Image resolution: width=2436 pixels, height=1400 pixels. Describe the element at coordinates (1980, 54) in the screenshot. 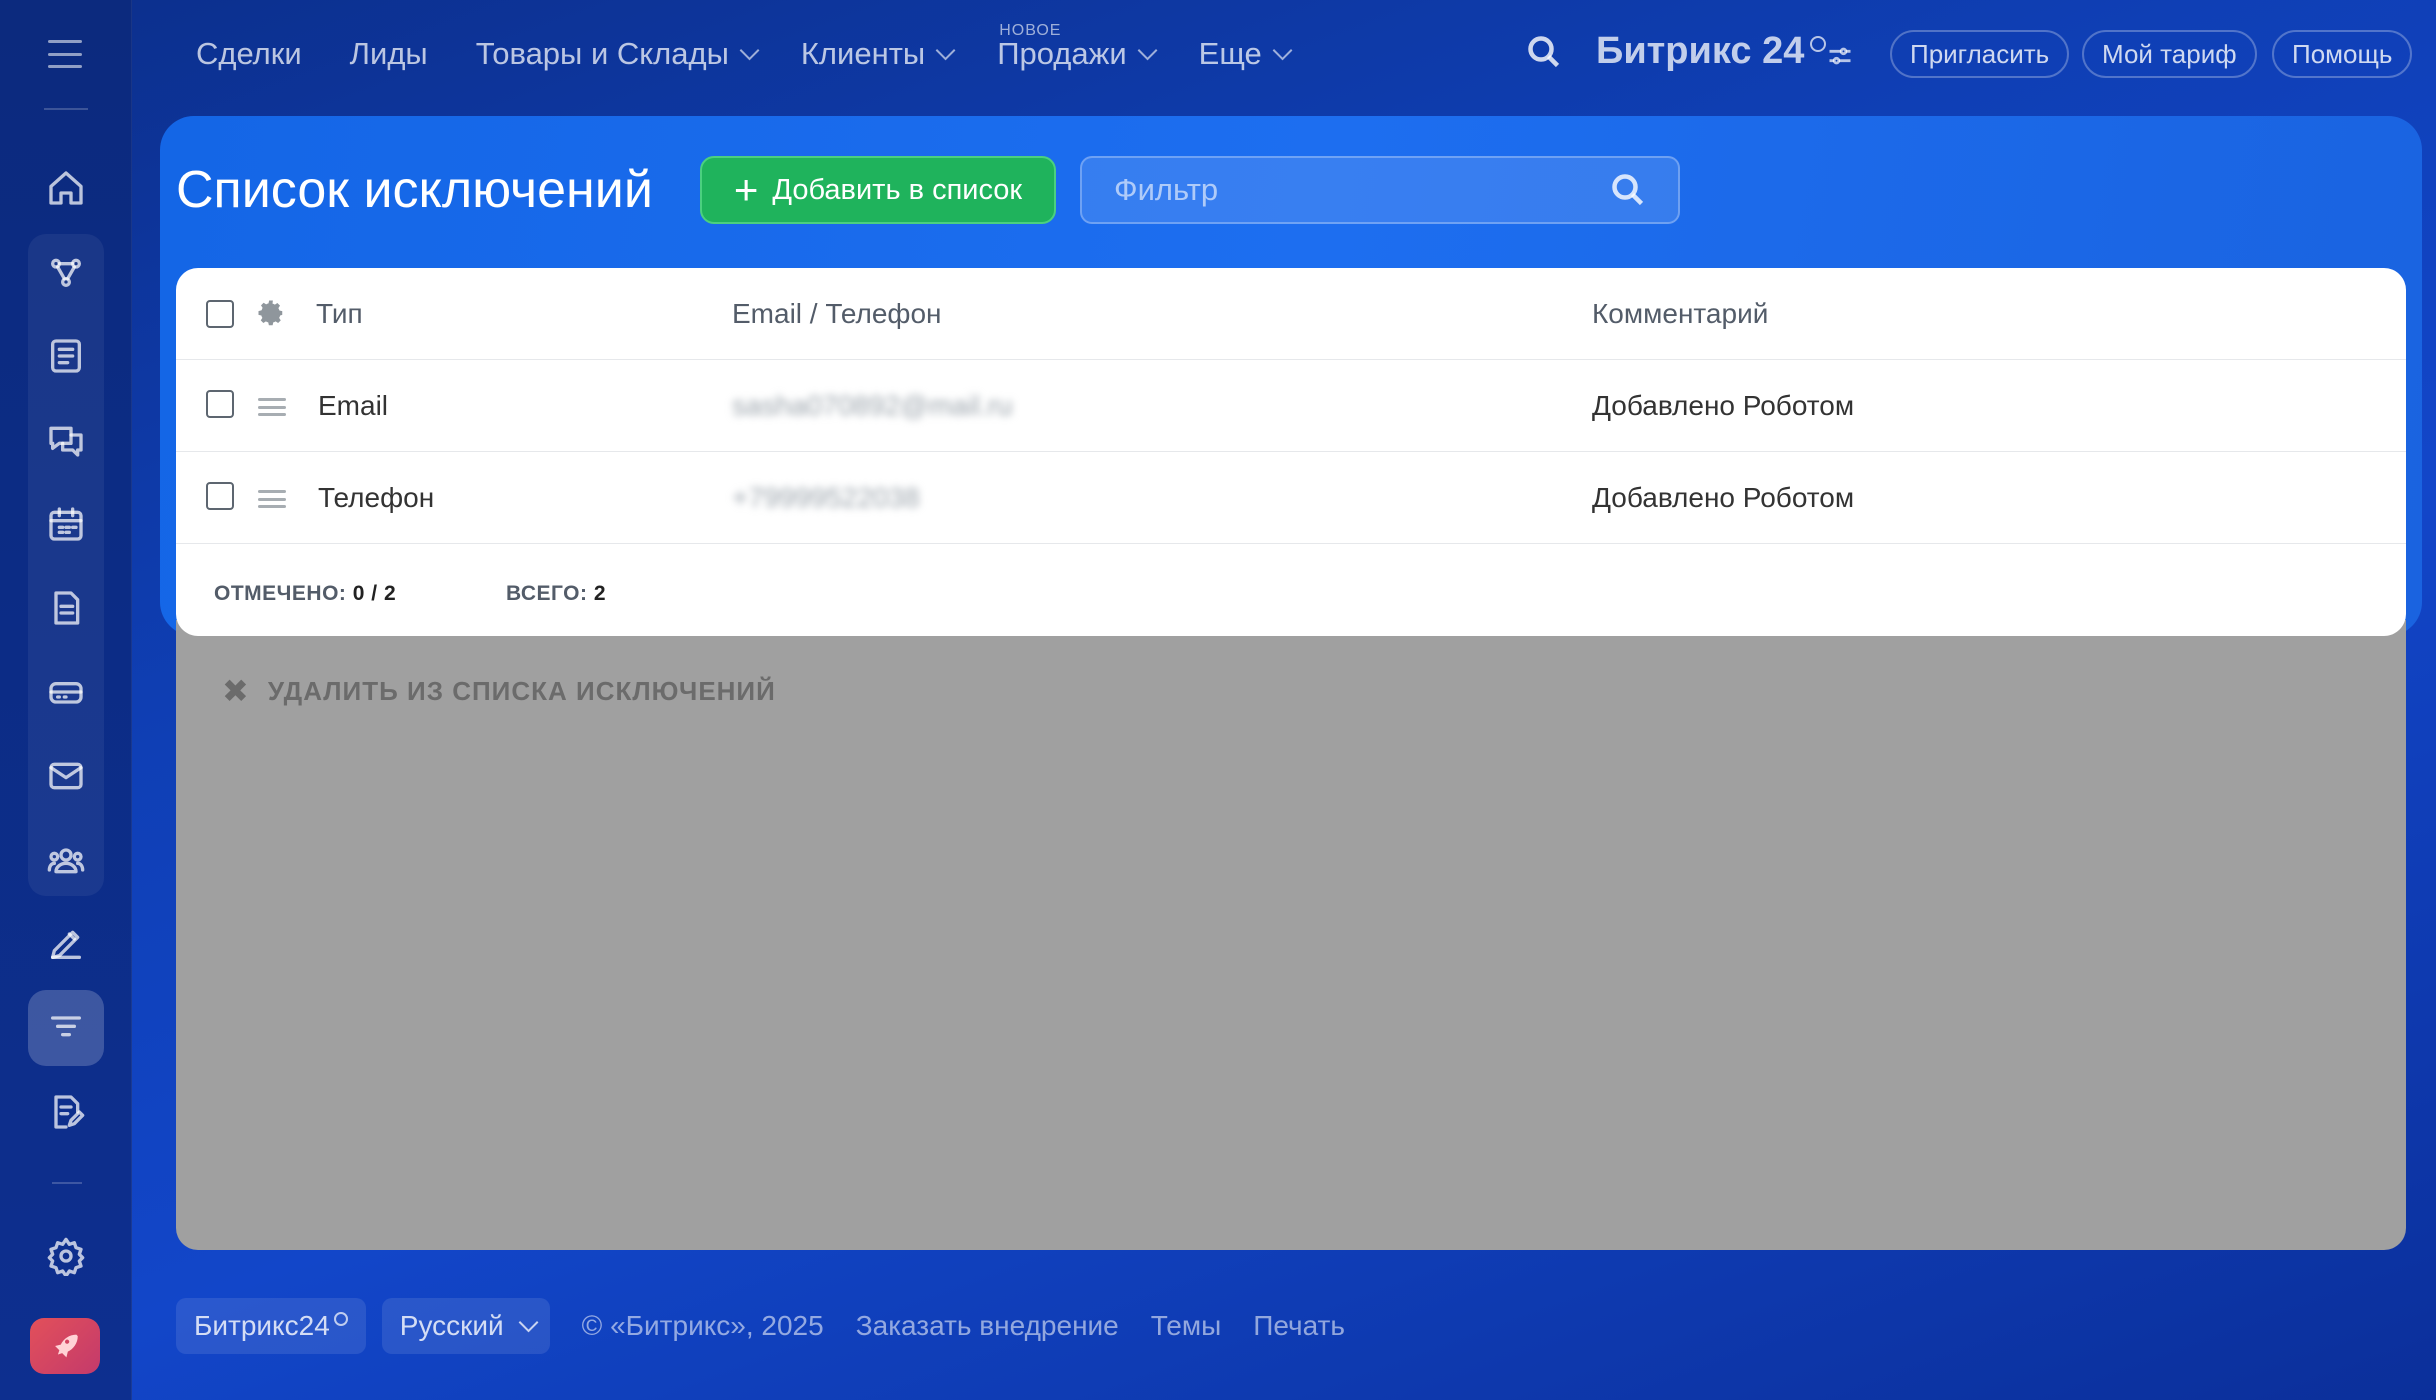

I see `invite-button: Пригласить` at that location.